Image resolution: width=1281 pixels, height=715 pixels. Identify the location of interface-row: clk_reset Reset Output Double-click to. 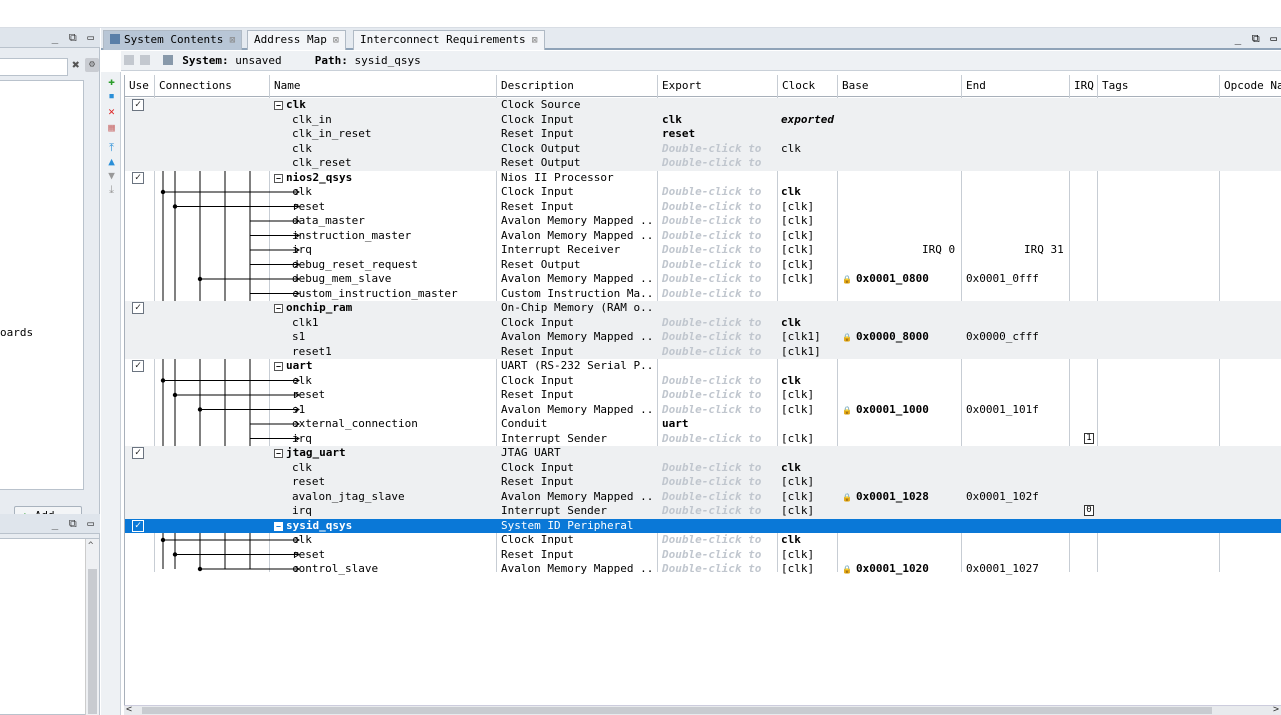
(703, 163).